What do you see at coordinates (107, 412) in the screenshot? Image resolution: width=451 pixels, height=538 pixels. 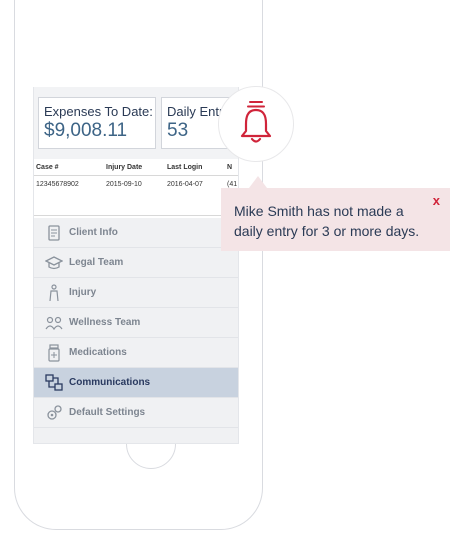 I see `menu-item-label: Default Settings` at bounding box center [107, 412].